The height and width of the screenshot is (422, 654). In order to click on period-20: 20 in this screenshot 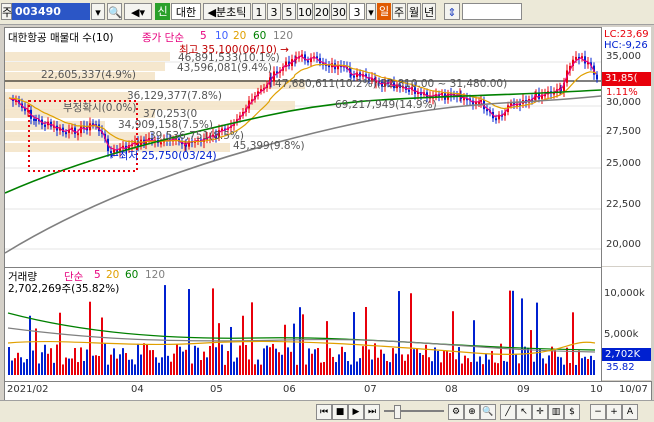, I will do `click(322, 11)`.